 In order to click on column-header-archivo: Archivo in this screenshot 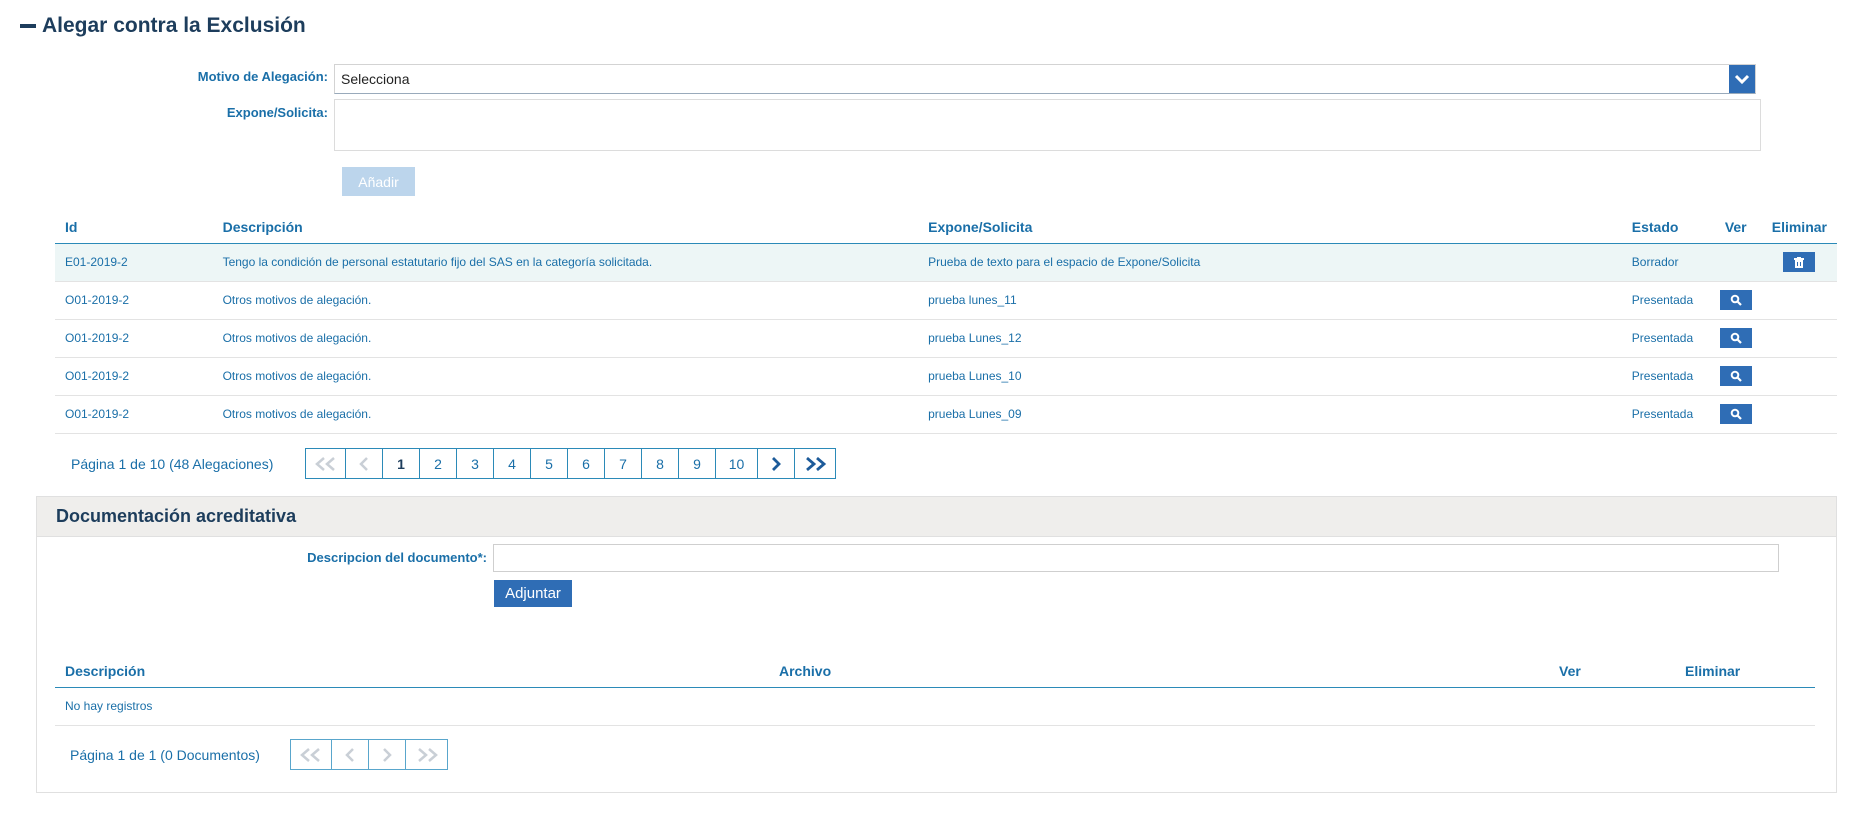, I will do `click(1159, 671)`.